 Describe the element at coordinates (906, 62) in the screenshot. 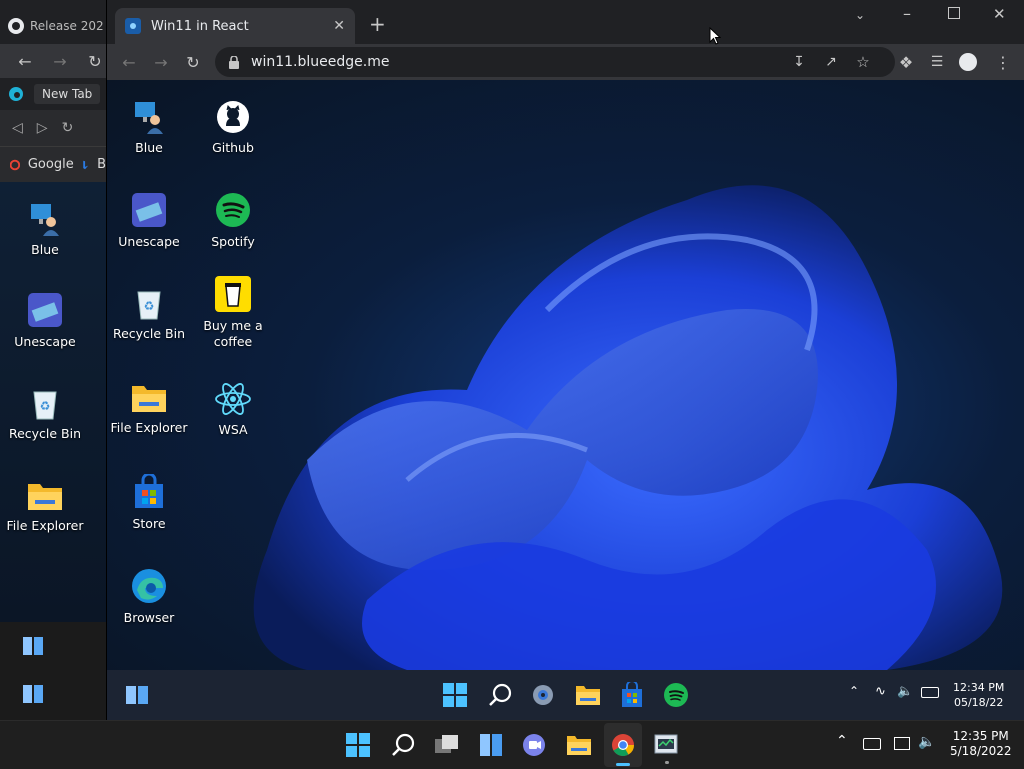

I see `extensions-puzzle-icon: ❖` at that location.